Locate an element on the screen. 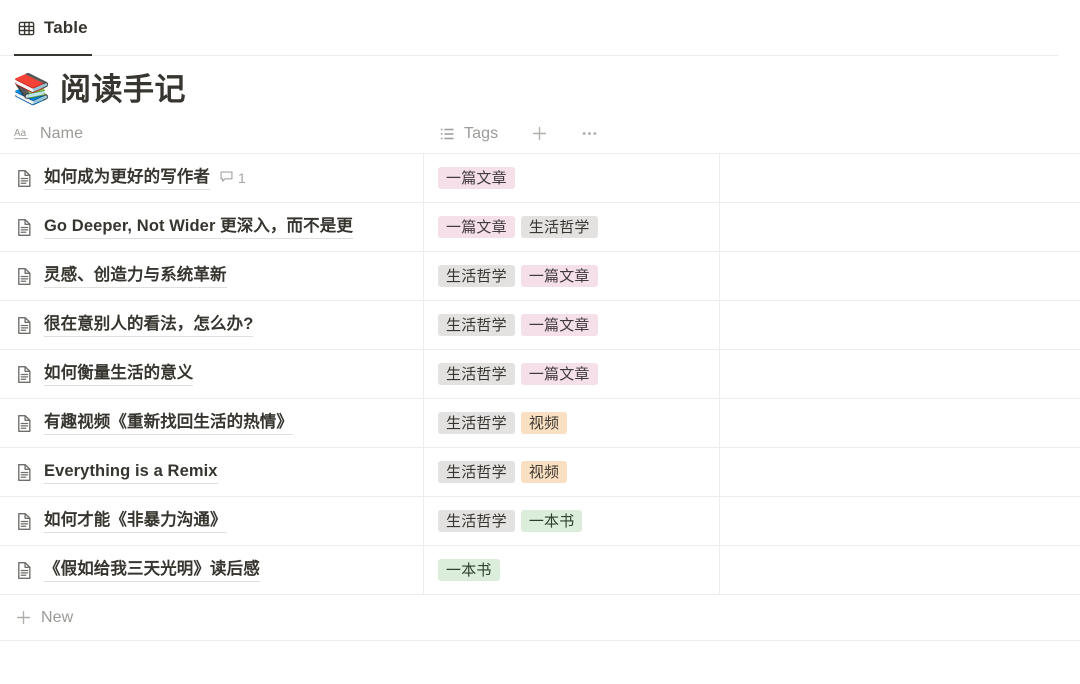 The height and width of the screenshot is (684, 1080). table-row: 《假如给我三天光明》读后感 一本书 is located at coordinates (540, 570).